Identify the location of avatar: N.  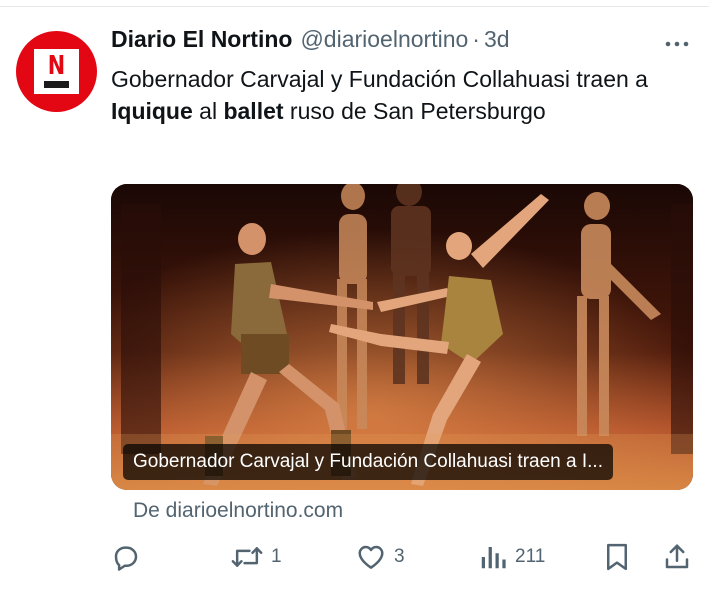
(56, 71).